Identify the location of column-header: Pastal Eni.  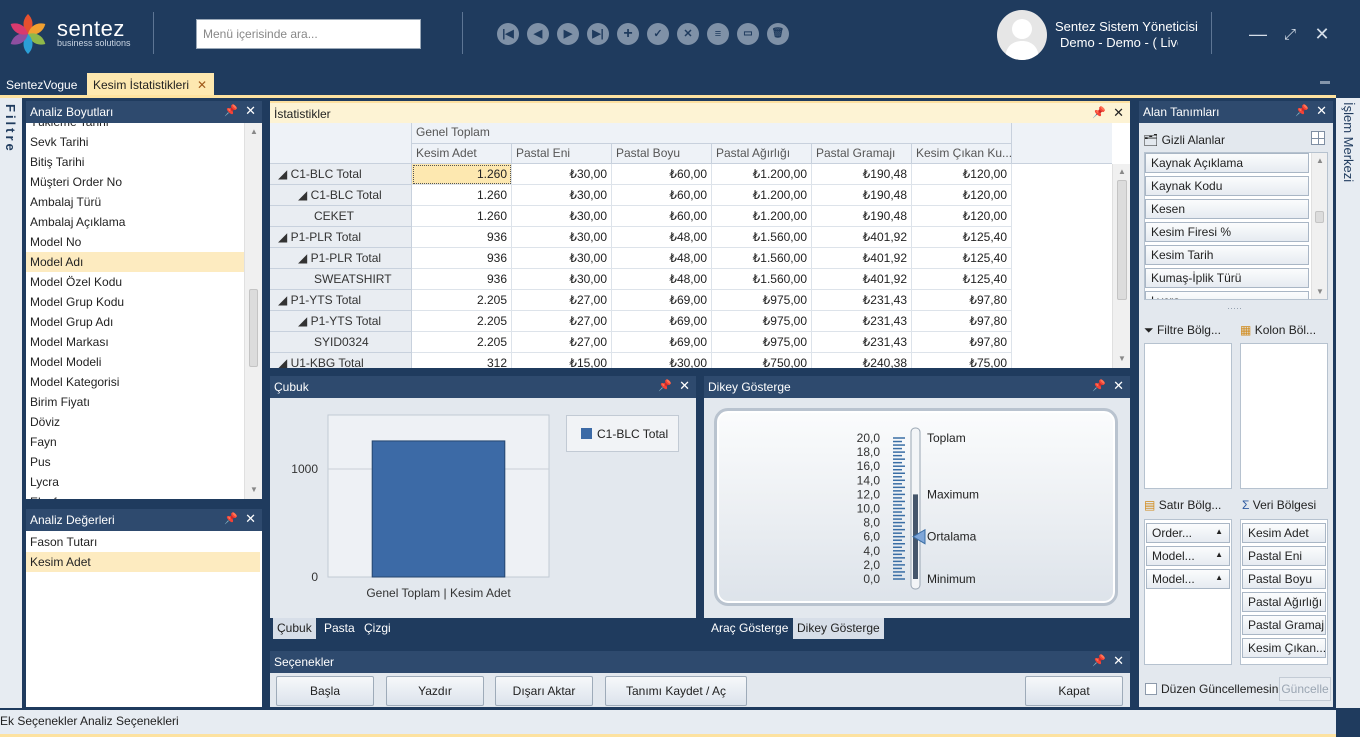
(562, 154).